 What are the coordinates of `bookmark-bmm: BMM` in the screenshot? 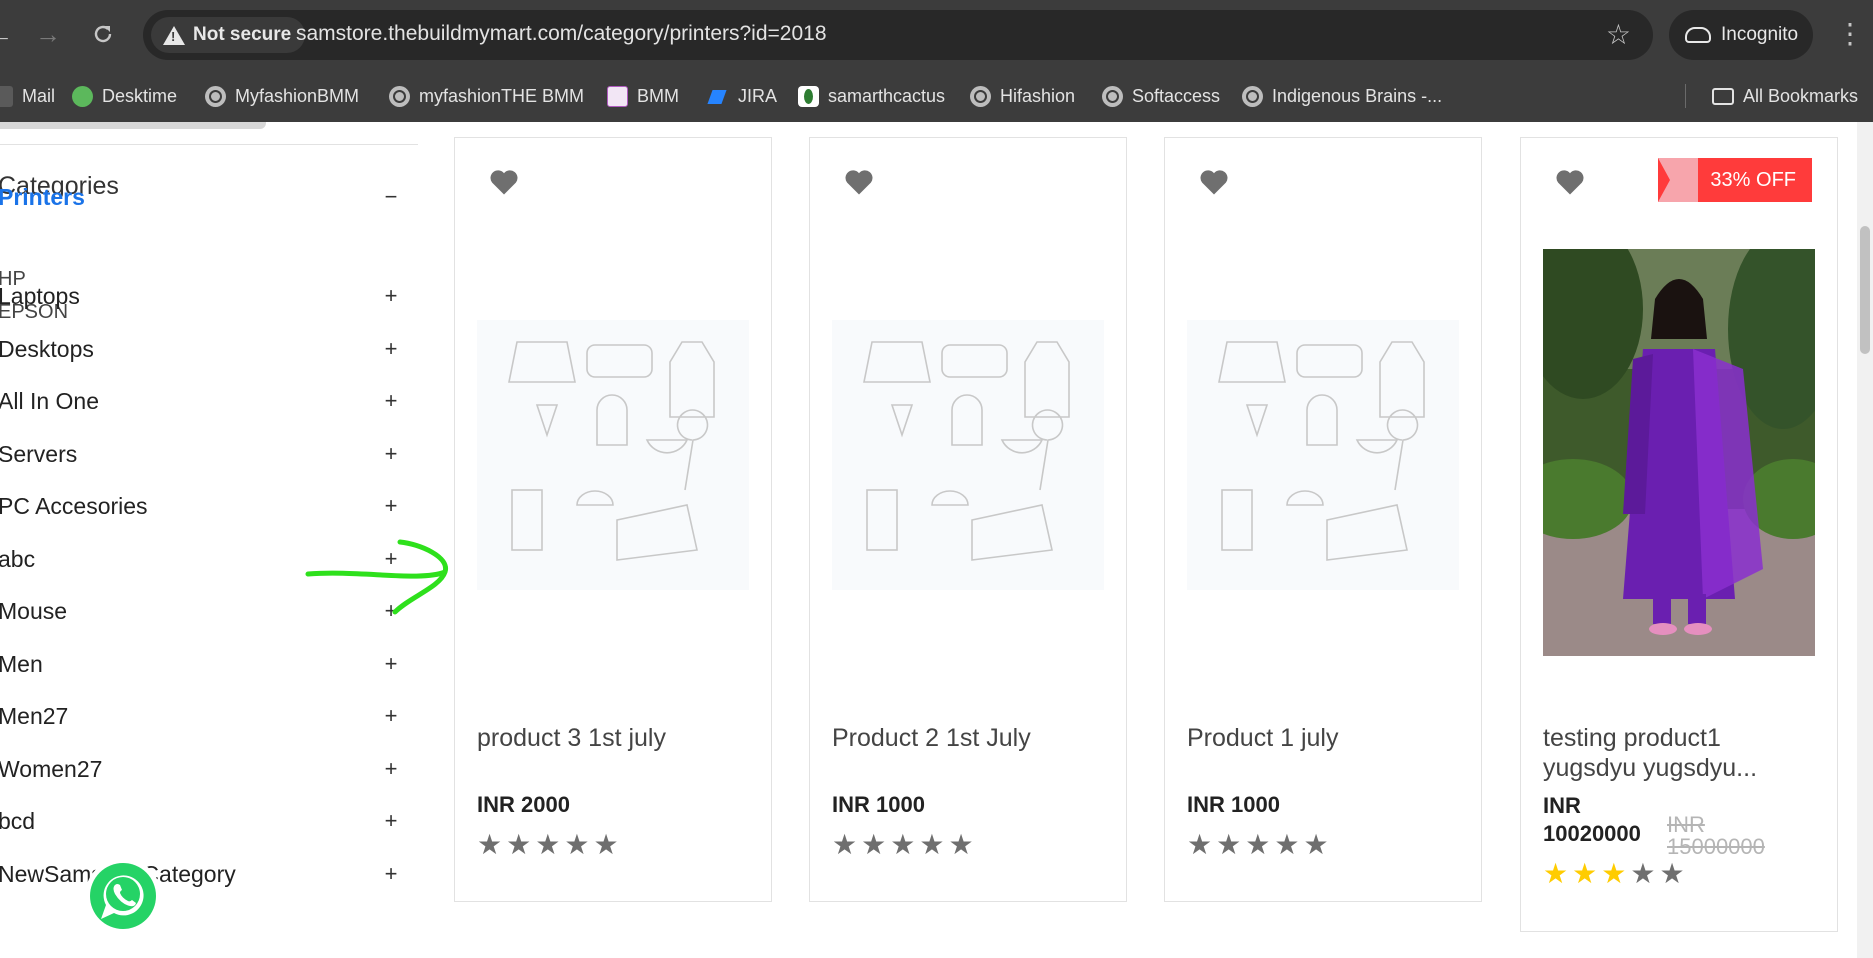 It's located at (643, 96).